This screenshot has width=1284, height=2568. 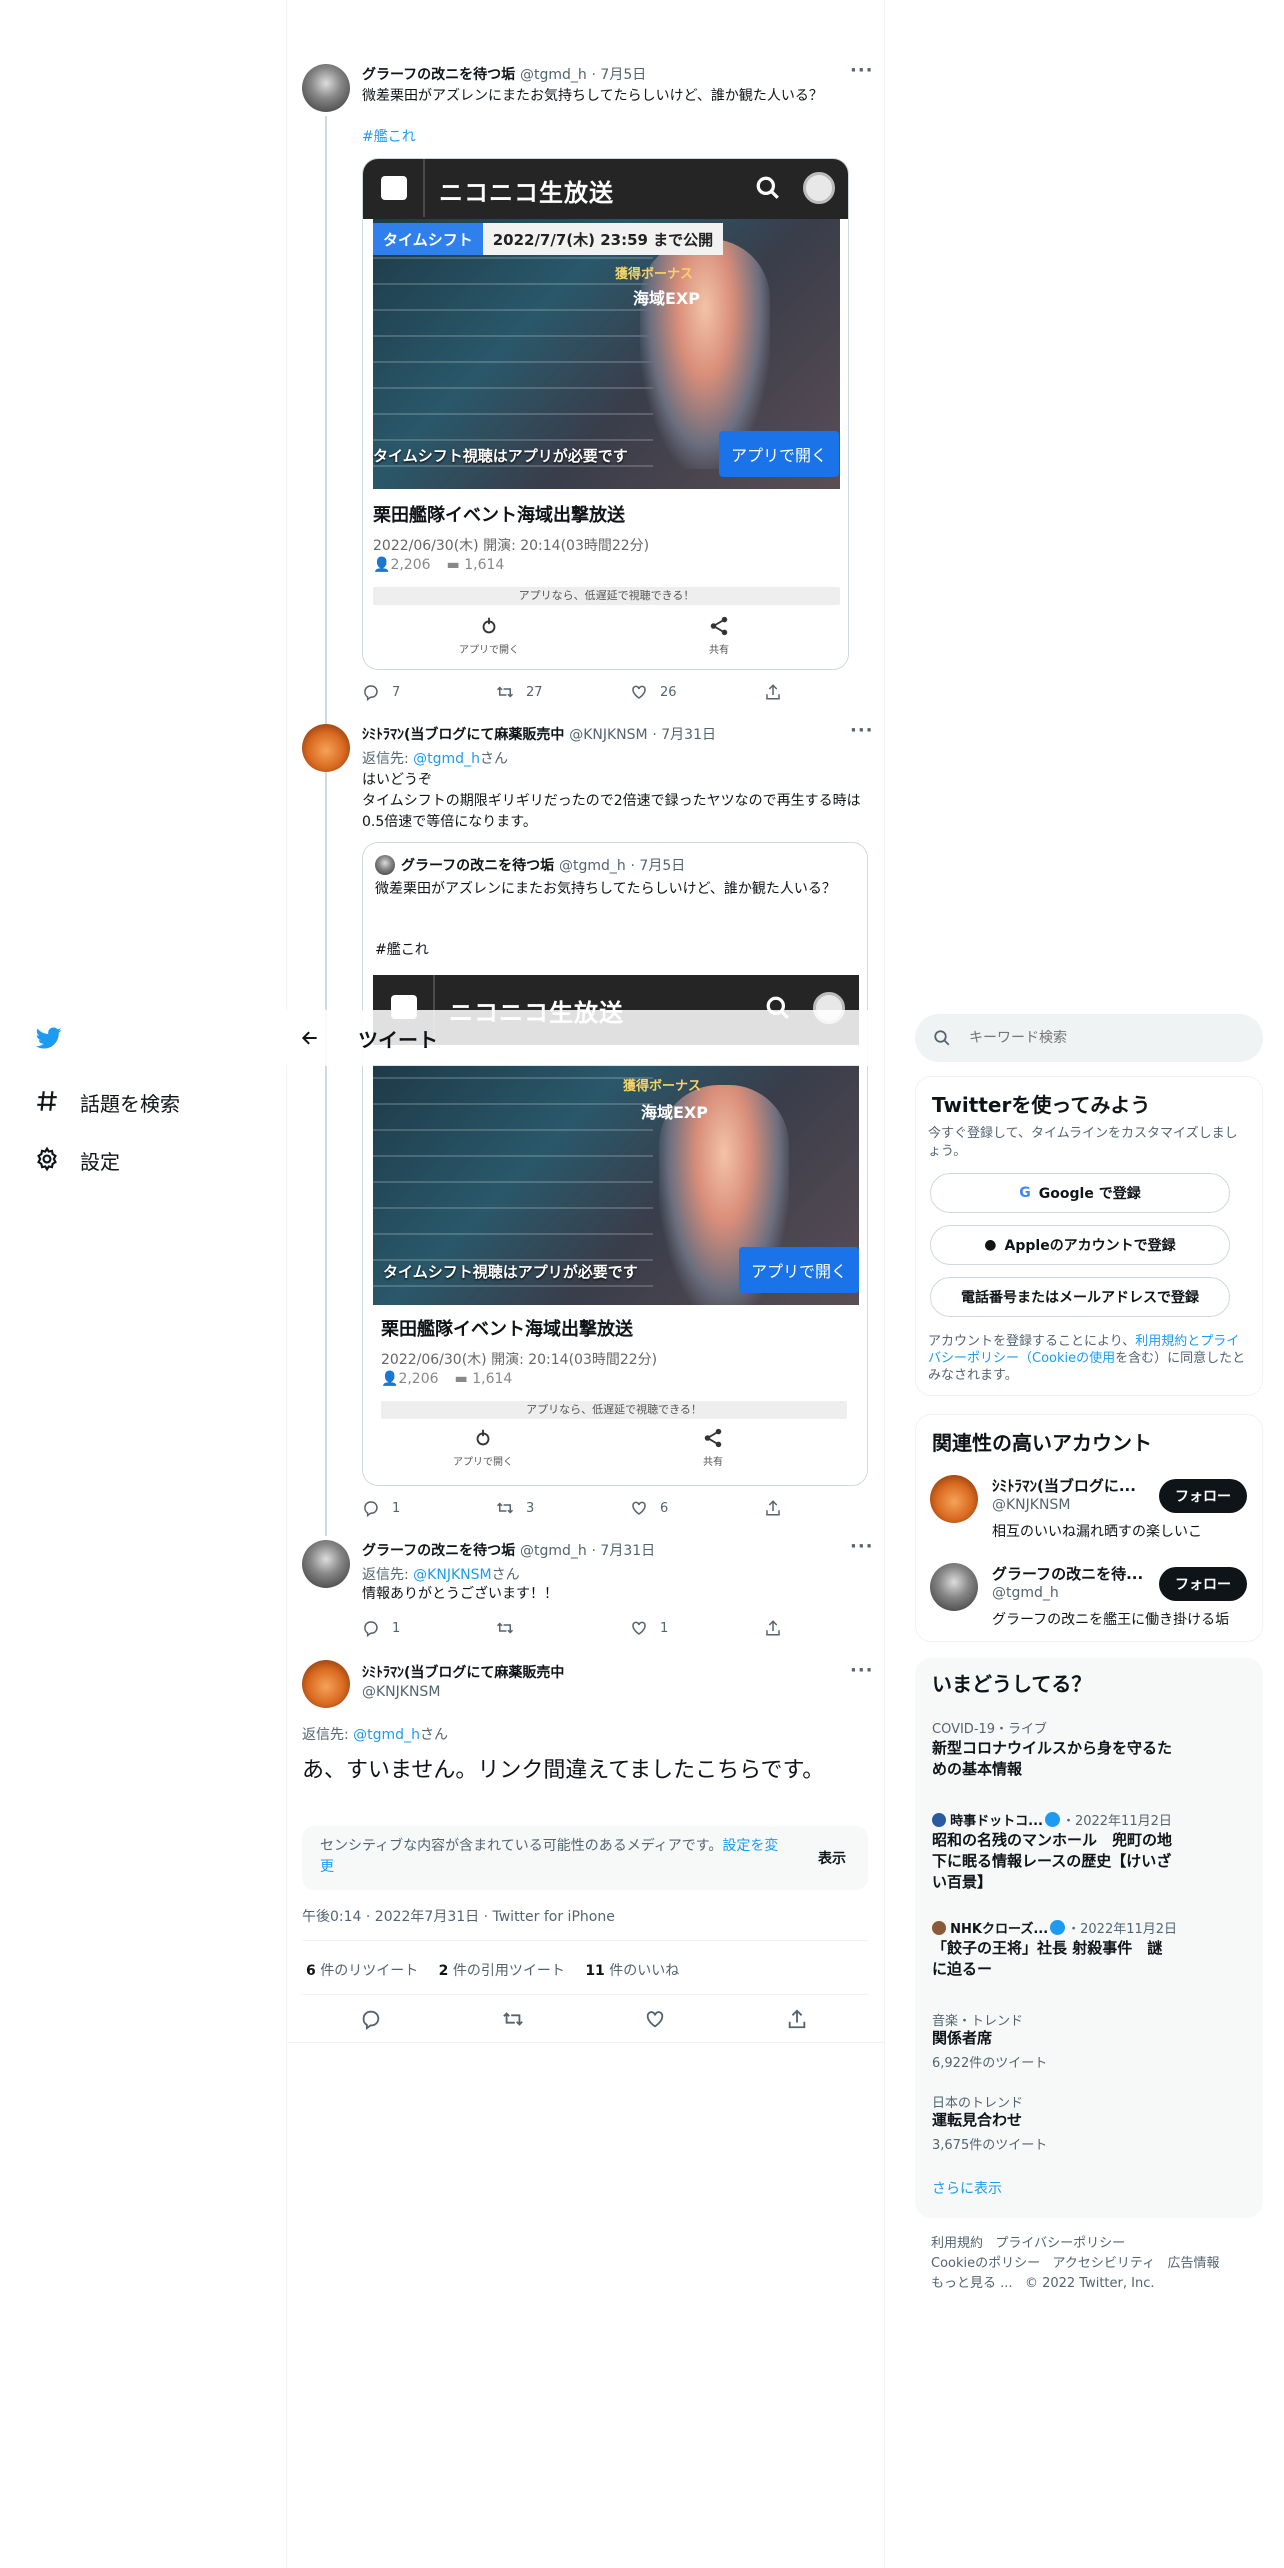 I want to click on quotes-stat: 2 件の引用ツイート, so click(x=502, y=1971).